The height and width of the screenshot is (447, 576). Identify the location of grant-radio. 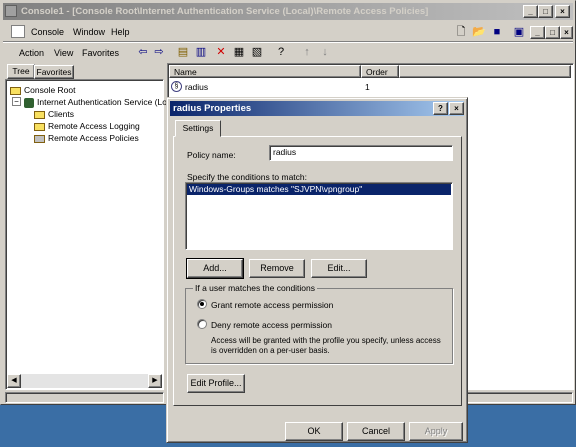
(202, 304).